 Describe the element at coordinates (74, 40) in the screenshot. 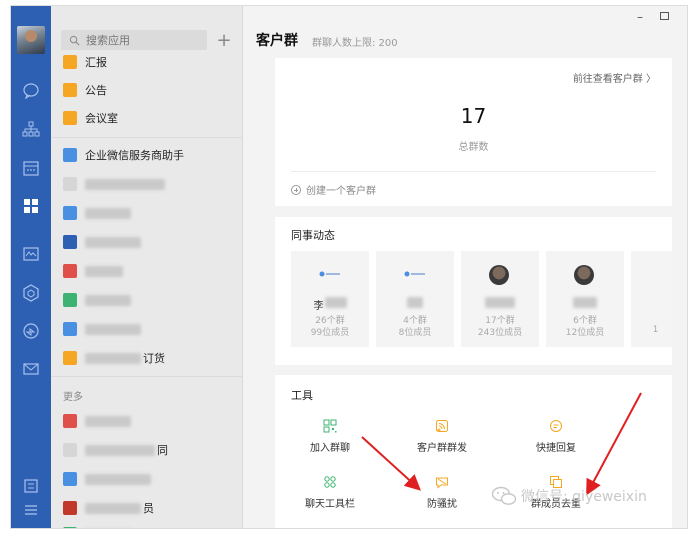

I see `search-icon` at that location.